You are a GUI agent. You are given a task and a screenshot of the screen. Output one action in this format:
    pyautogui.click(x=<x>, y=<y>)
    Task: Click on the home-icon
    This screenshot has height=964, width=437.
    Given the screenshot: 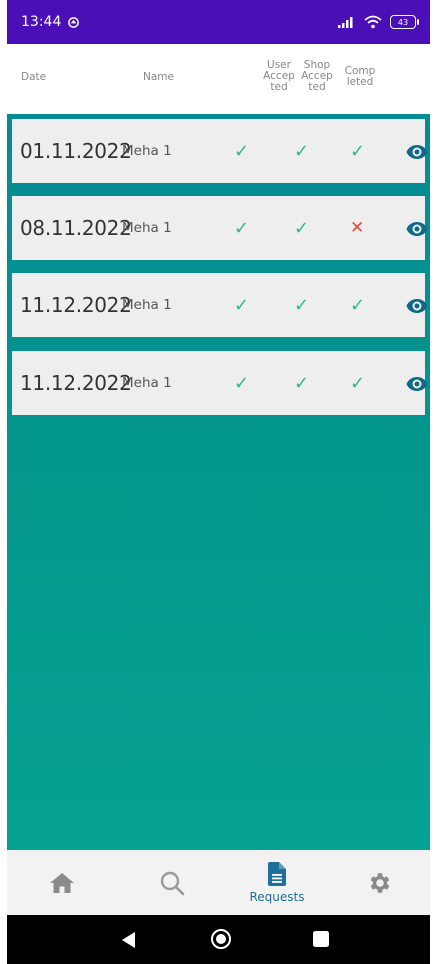 What is the action you would take?
    pyautogui.click(x=62, y=882)
    